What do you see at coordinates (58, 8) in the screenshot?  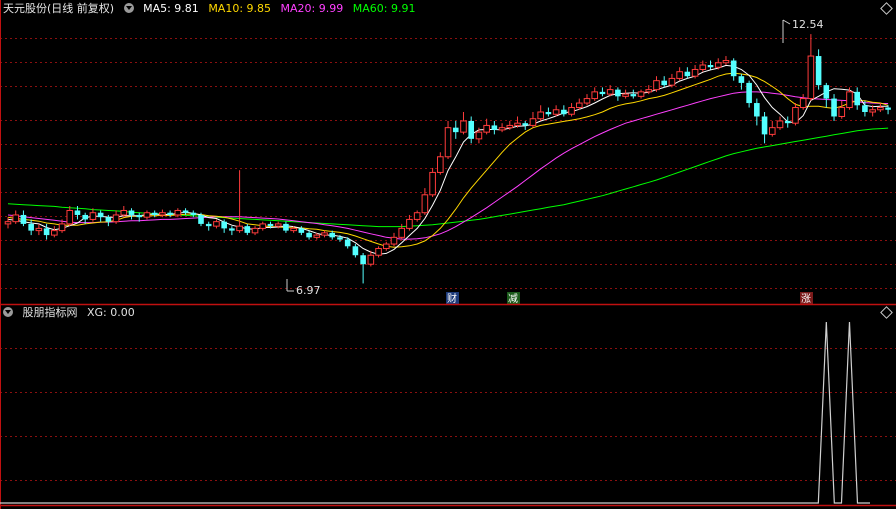 I see `stock-title: 天元股份(日线 前复权)` at bounding box center [58, 8].